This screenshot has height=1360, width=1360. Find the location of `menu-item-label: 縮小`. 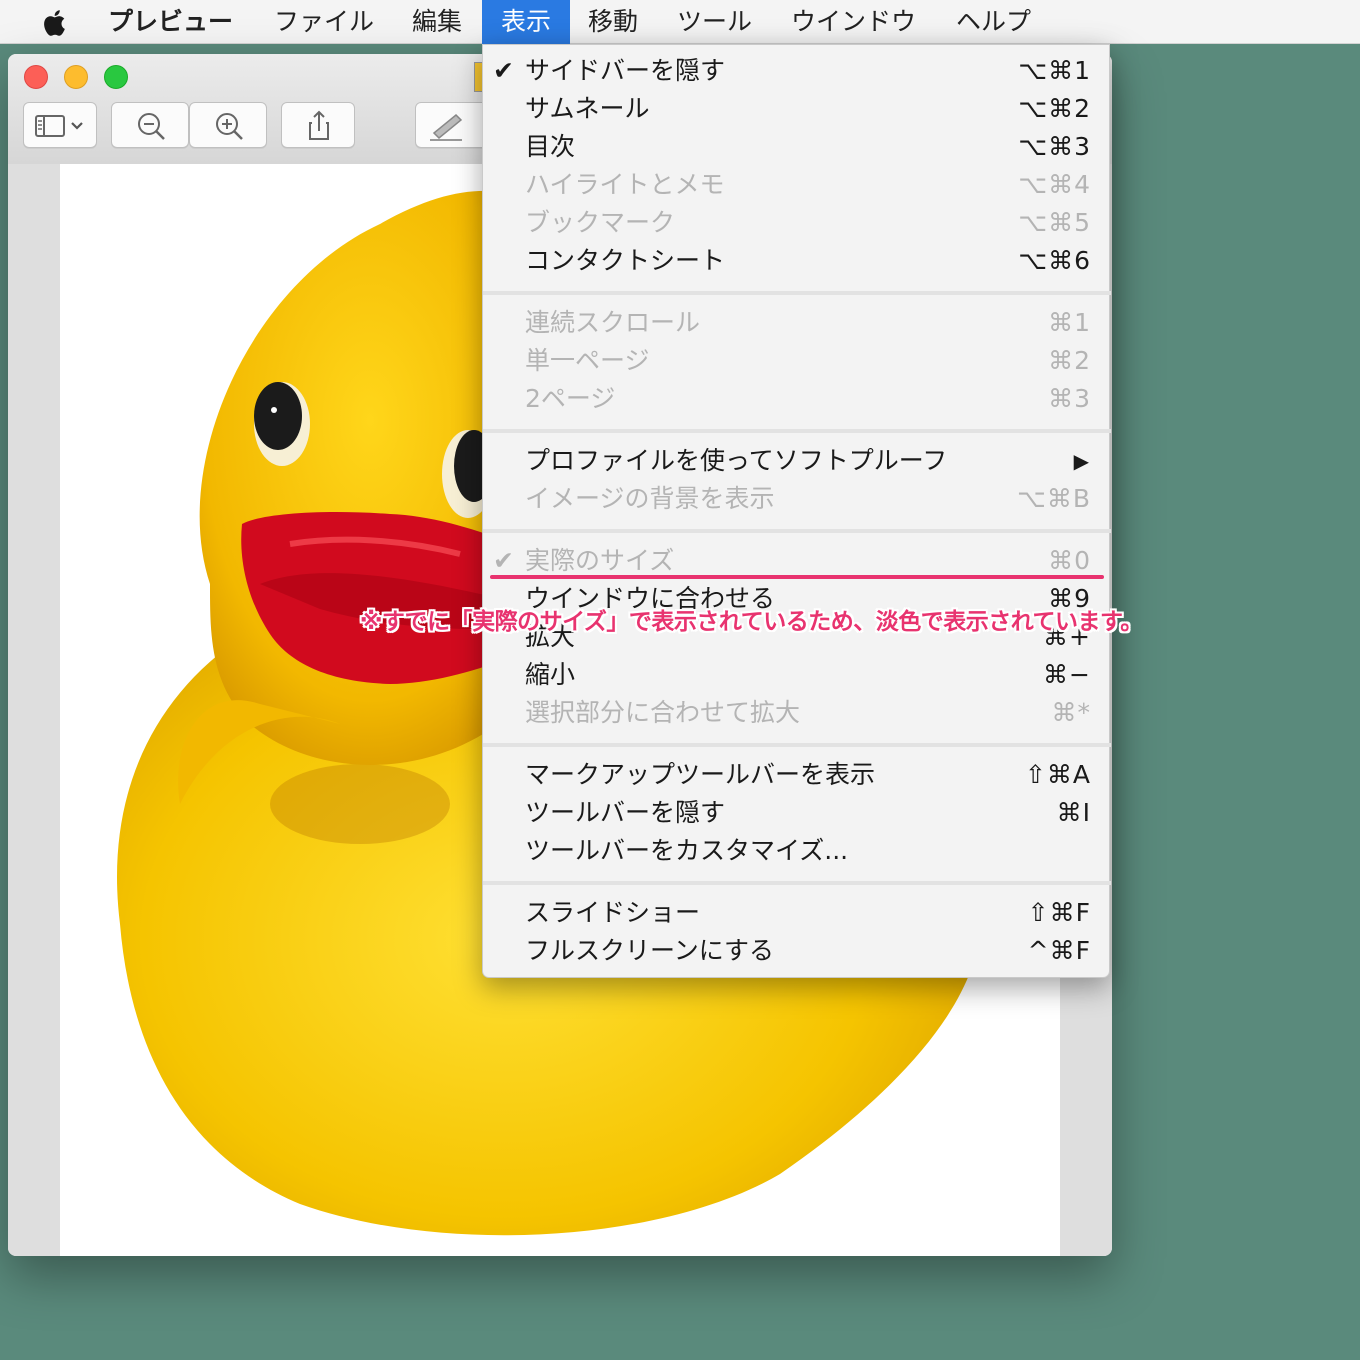

menu-item-label: 縮小 is located at coordinates (550, 674).